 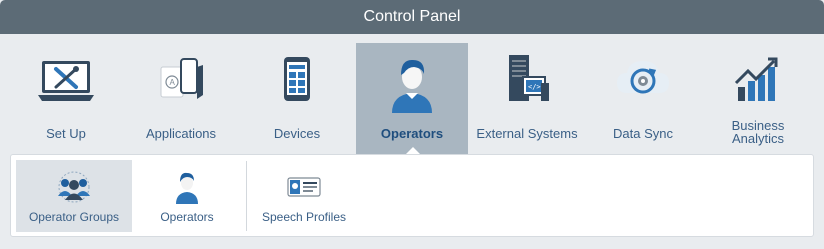 I want to click on subnav-label: Operators, so click(x=187, y=217).